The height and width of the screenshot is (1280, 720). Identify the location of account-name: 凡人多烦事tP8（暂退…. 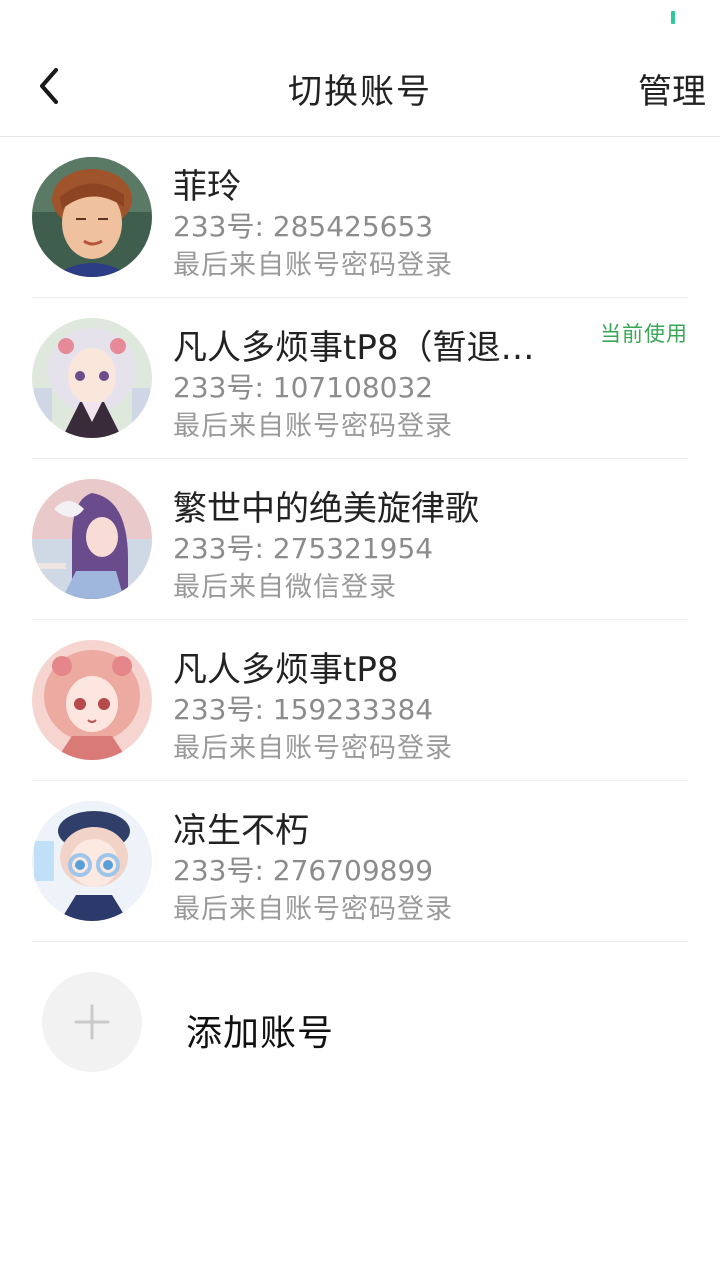
(354, 348).